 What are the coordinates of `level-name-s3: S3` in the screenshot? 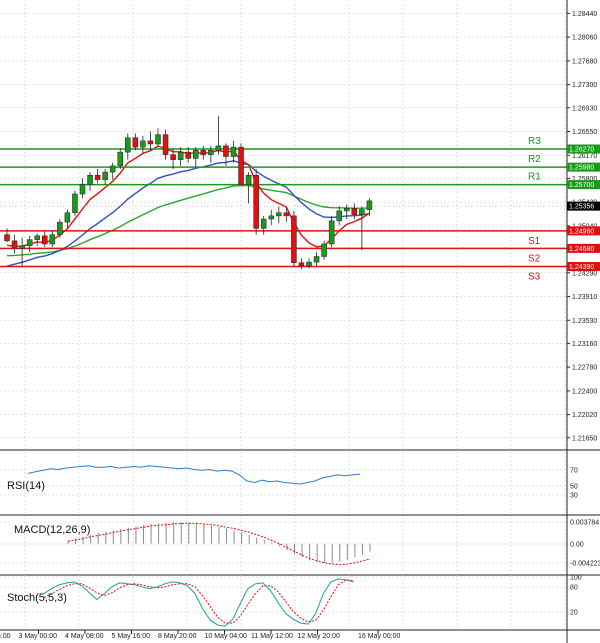 It's located at (534, 277).